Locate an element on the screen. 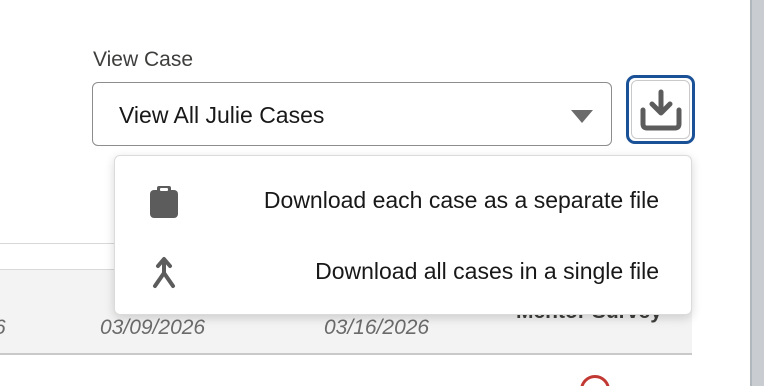 The width and height of the screenshot is (764, 386). download-icon is located at coordinates (661, 110).